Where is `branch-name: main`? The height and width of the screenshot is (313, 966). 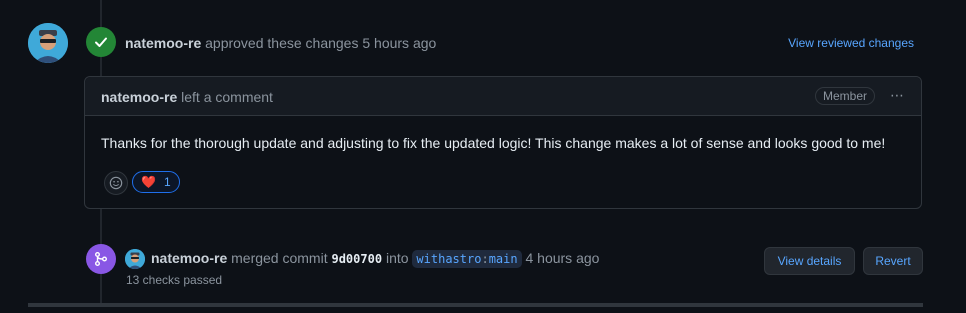 branch-name: main is located at coordinates (503, 259).